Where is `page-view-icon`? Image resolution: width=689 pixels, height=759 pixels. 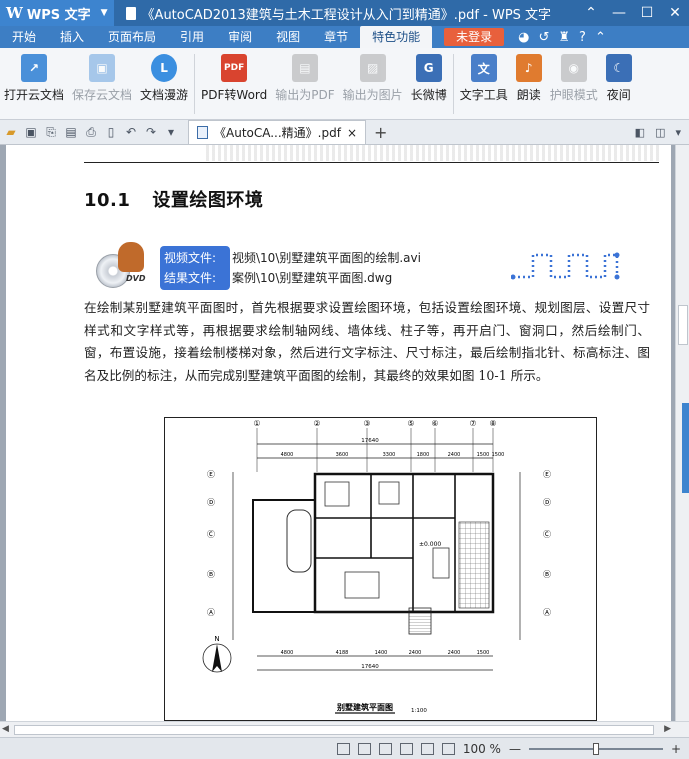 page-view-icon is located at coordinates (364, 748).